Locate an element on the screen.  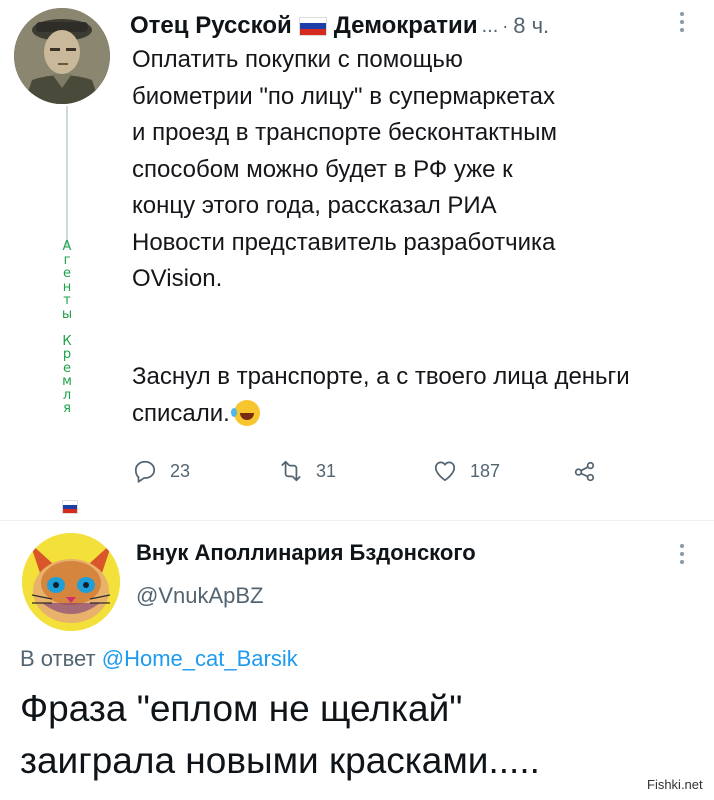
vertical-caption-letter: м is located at coordinates (67, 381).